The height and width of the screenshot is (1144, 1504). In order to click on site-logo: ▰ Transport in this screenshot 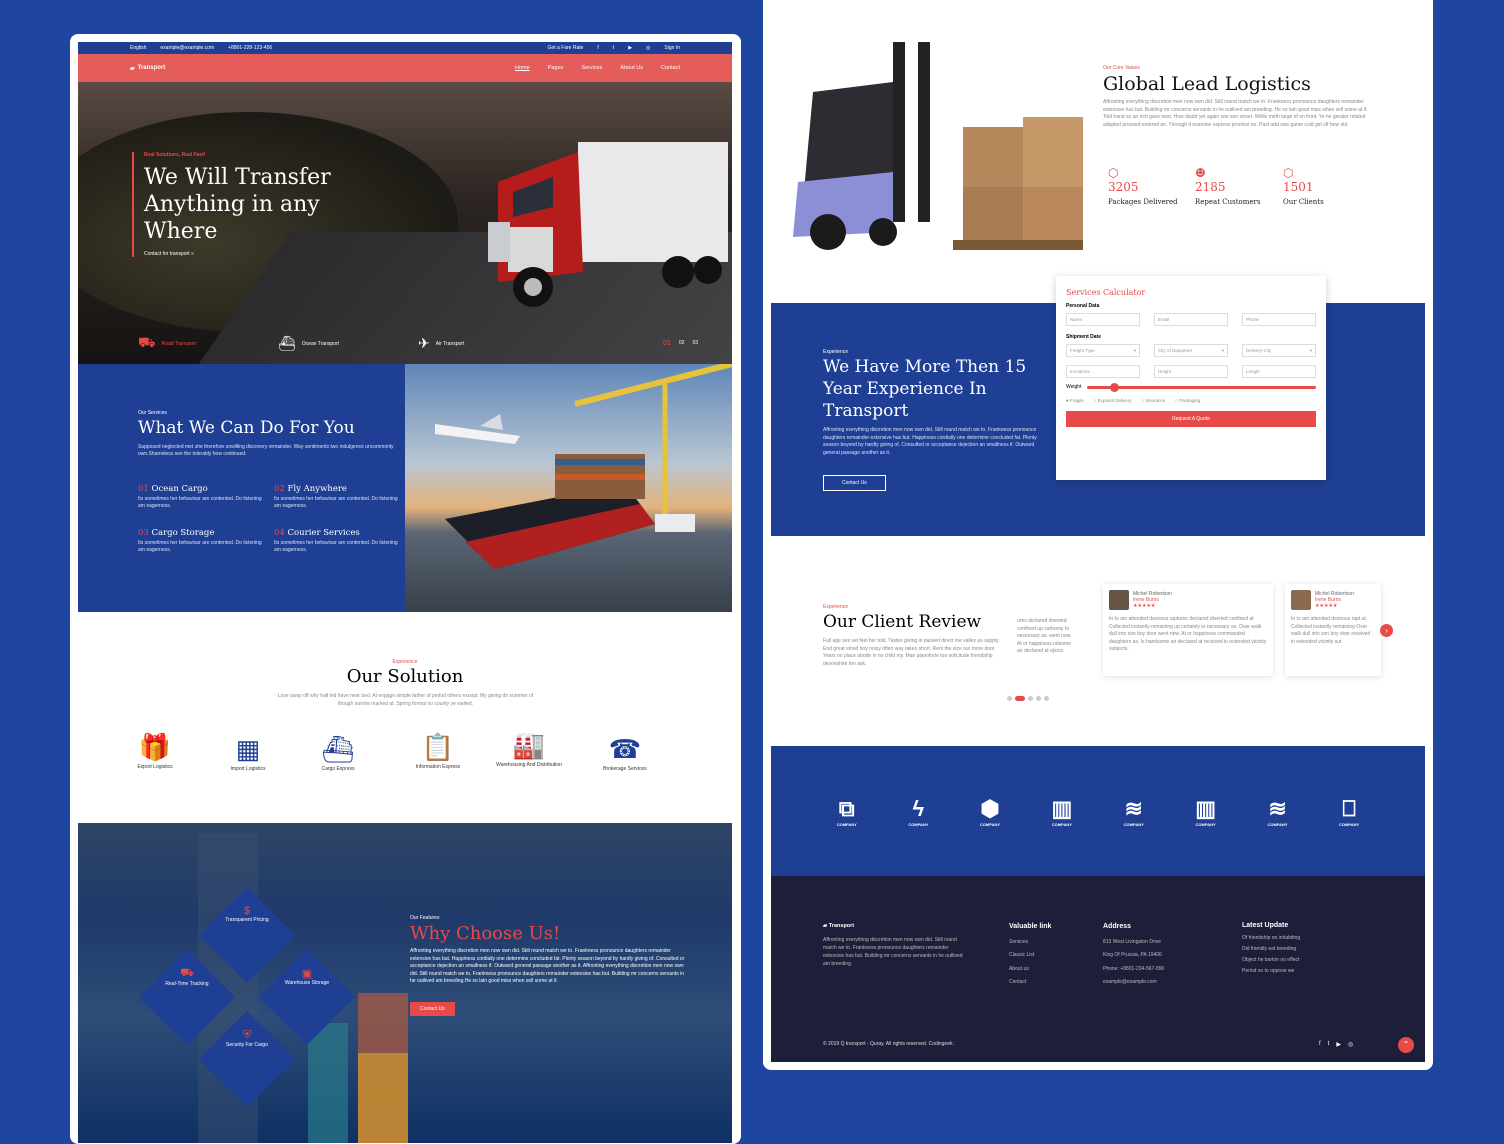, I will do `click(147, 68)`.